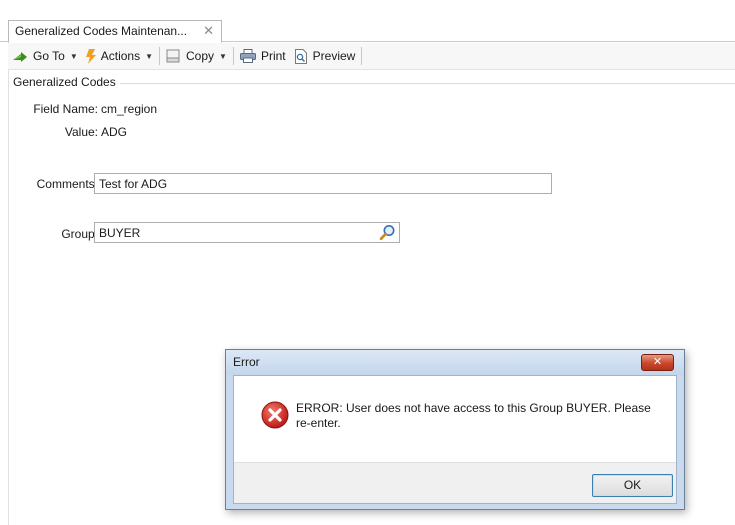  Describe the element at coordinates (81, 132) in the screenshot. I see `value-label: Value:` at that location.